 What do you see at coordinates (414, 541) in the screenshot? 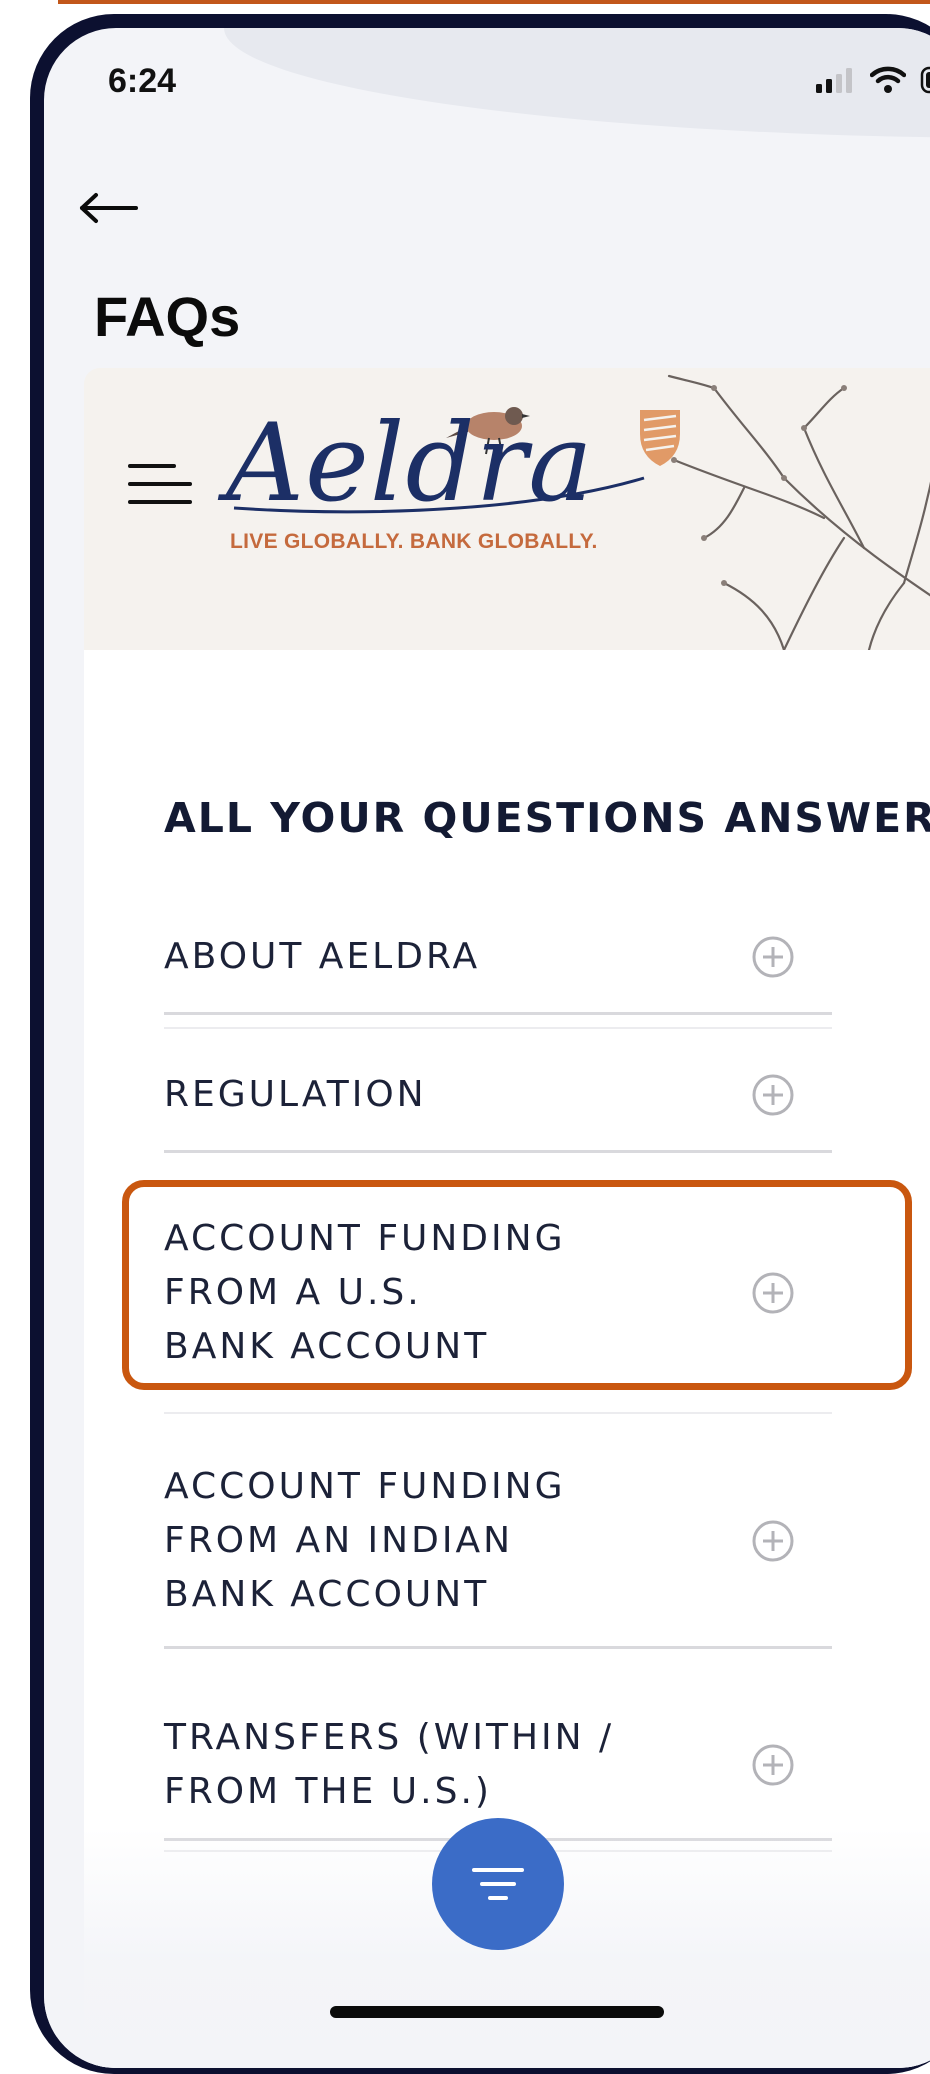
I see `brand-tagline: LIVE GLOBALLY. BANK GLOBALLY.` at bounding box center [414, 541].